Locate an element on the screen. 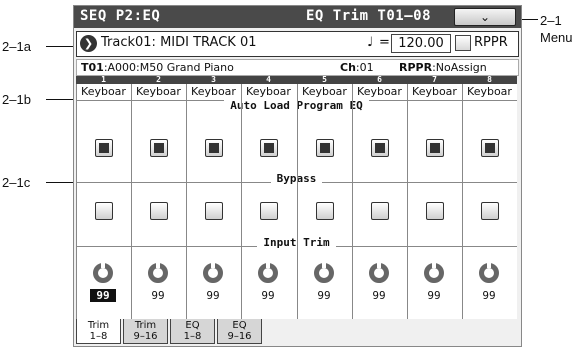 The width and height of the screenshot is (576, 349). channel-number: 3 is located at coordinates (213, 79).